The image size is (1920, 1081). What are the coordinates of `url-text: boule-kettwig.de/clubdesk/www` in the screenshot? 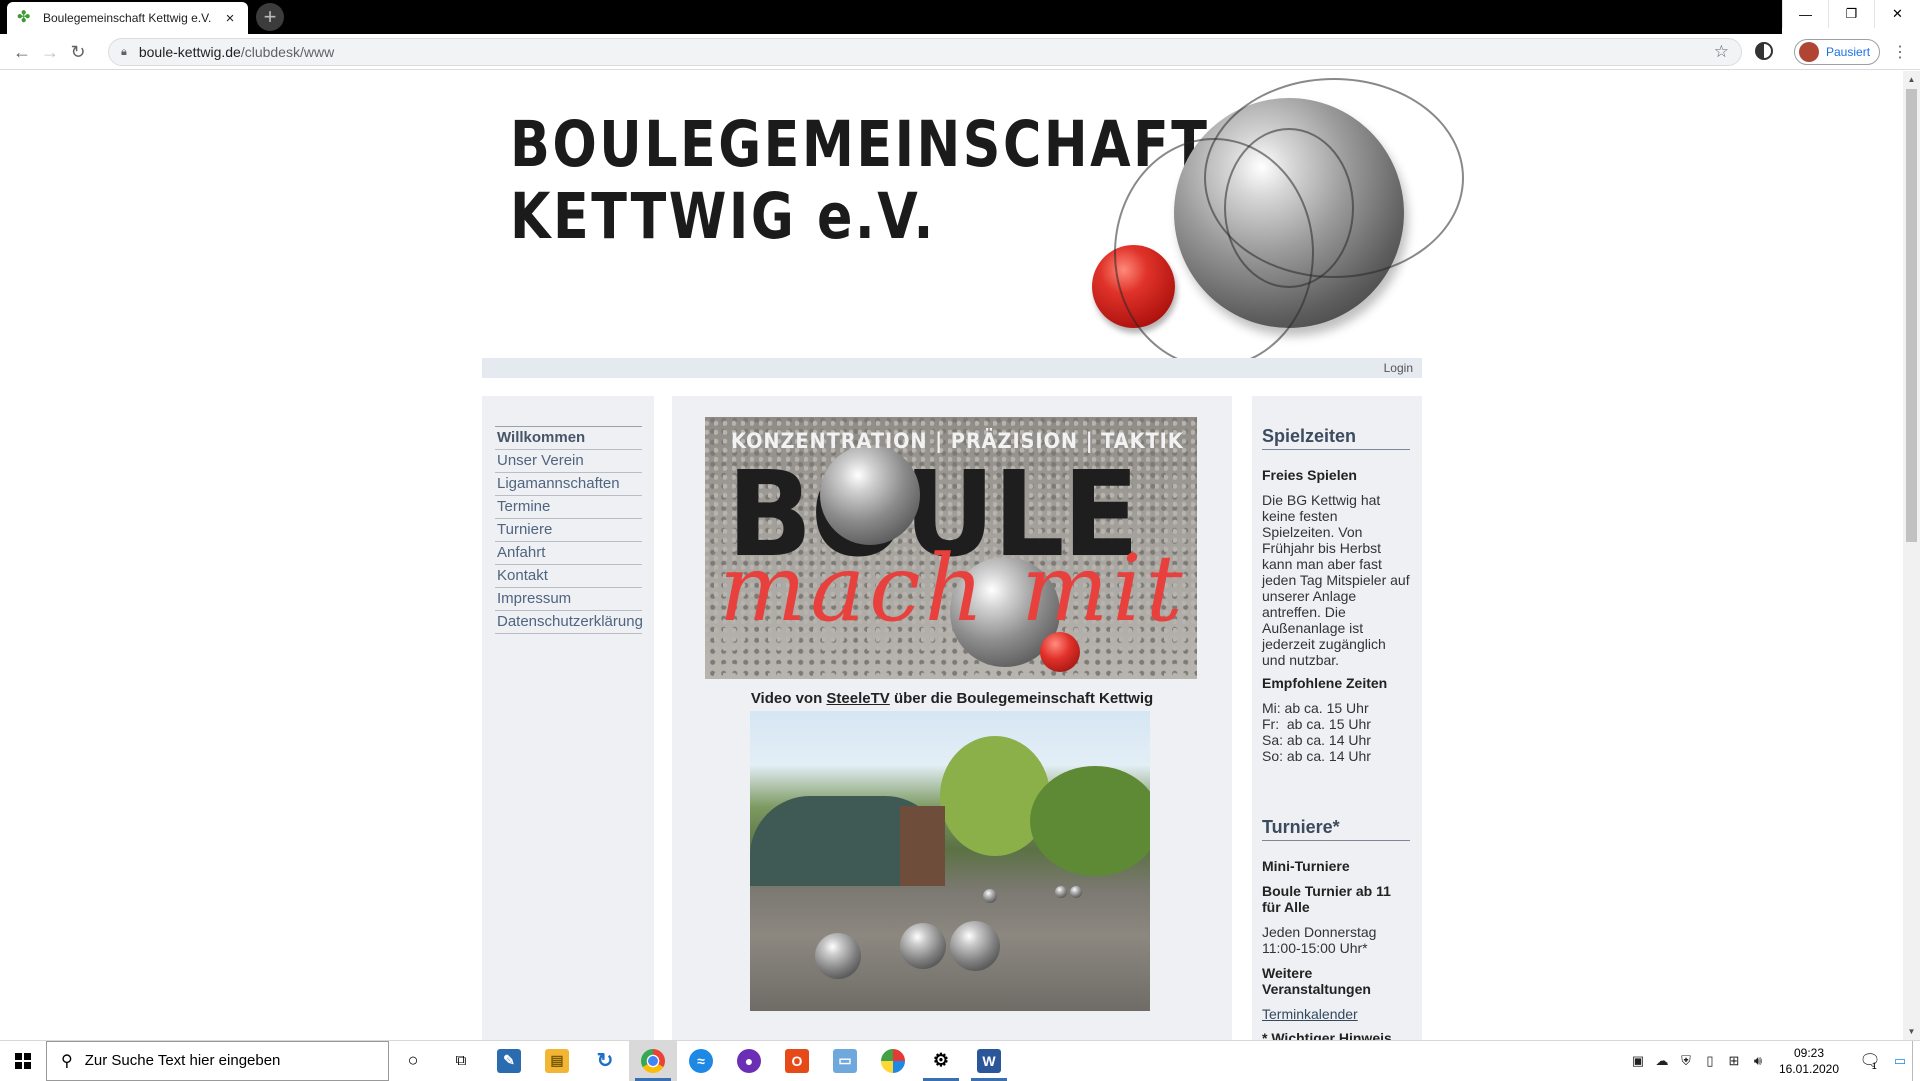 It's located at (926, 52).